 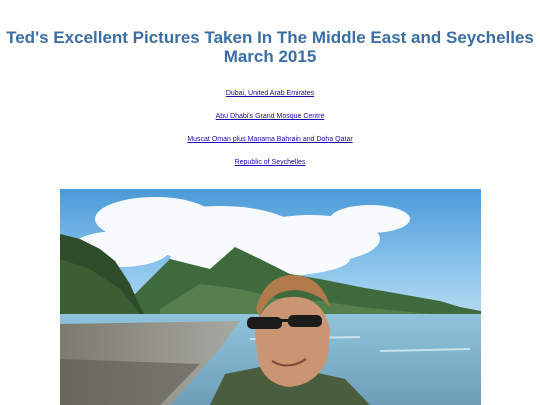 I want to click on link-dubai: Dubai, United Arab Emirates, so click(x=270, y=94).